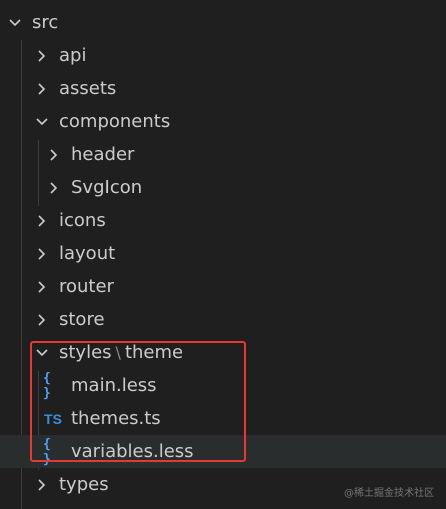  I want to click on tree-item-router: router, so click(223, 286).